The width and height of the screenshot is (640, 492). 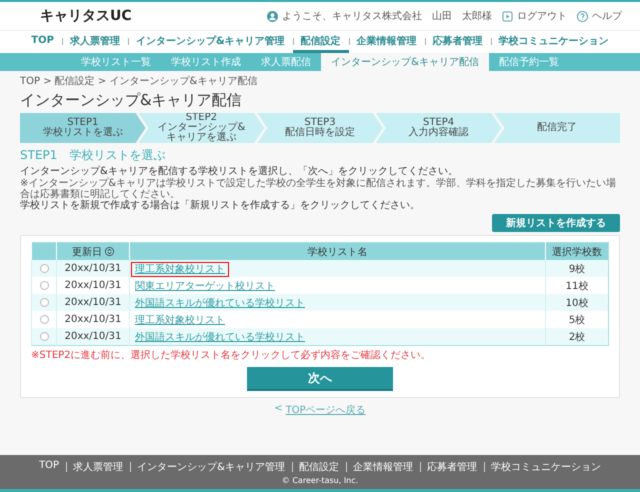 What do you see at coordinates (49, 467) in the screenshot?
I see `footer-link: TOP` at bounding box center [49, 467].